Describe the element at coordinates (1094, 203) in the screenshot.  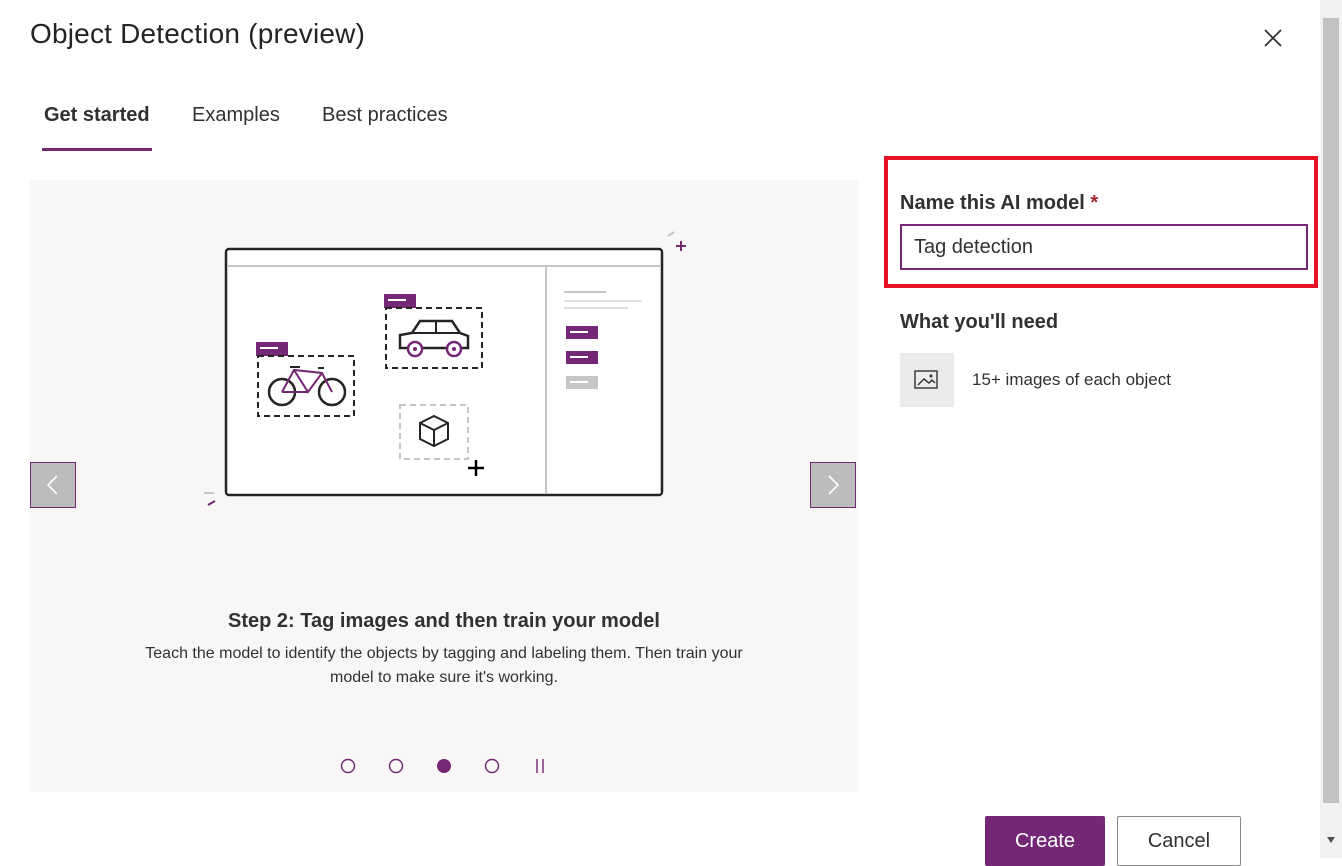
I see `required-marker: *` at that location.